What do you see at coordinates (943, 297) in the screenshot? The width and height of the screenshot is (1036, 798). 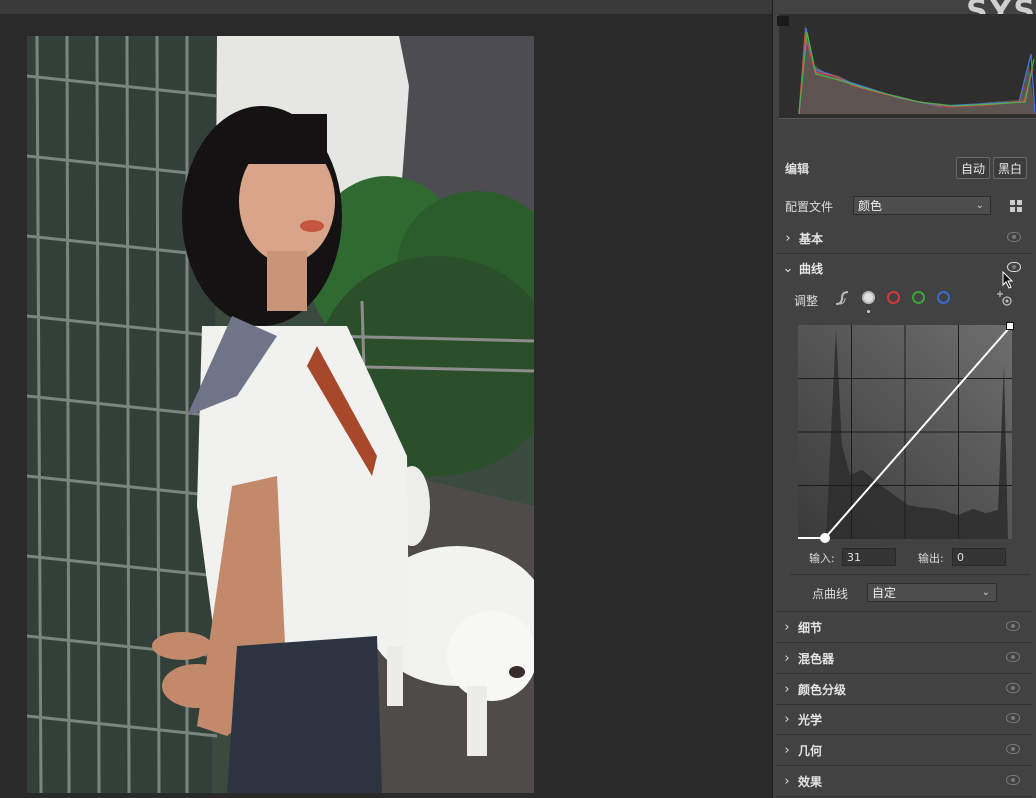 I see `blue-channel-icon` at bounding box center [943, 297].